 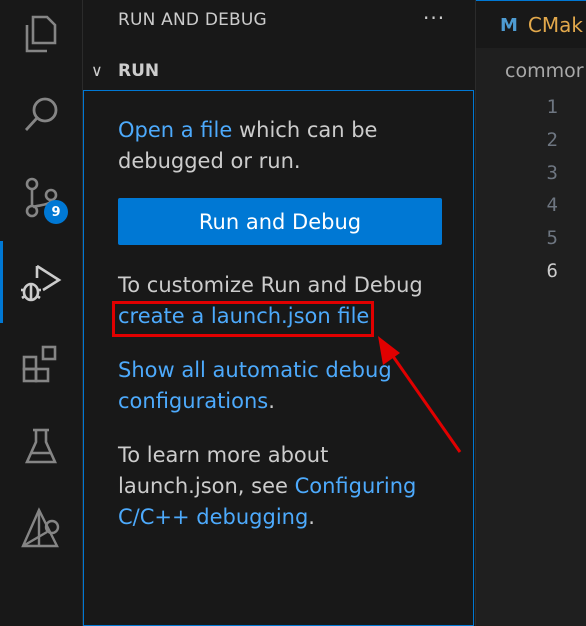 I want to click on show-automatic-configs-link: Show all automatic debug configurations, so click(x=255, y=385).